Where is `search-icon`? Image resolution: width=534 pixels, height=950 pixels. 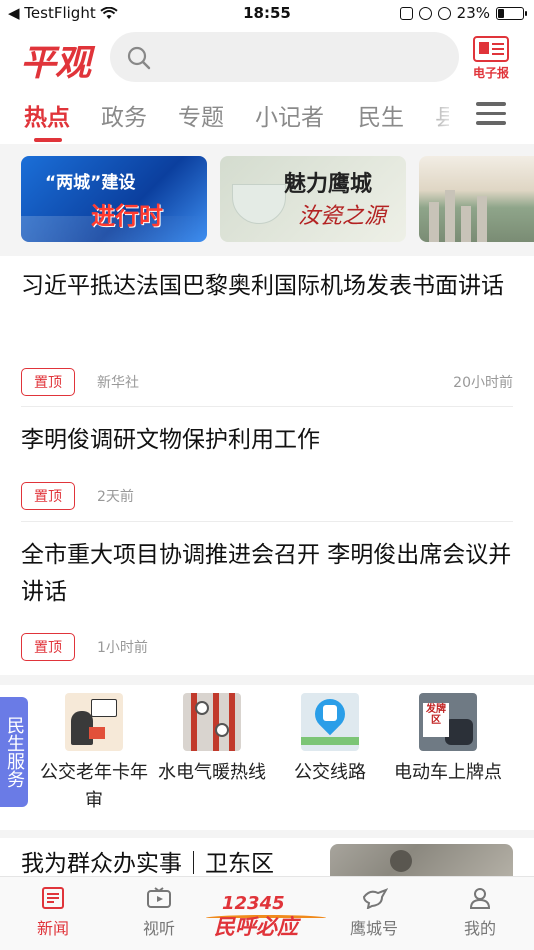 search-icon is located at coordinates (139, 58).